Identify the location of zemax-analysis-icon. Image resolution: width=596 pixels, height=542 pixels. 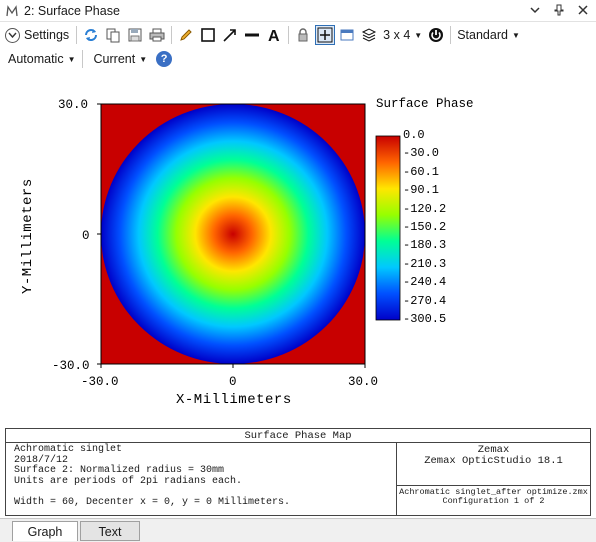
(12, 10).